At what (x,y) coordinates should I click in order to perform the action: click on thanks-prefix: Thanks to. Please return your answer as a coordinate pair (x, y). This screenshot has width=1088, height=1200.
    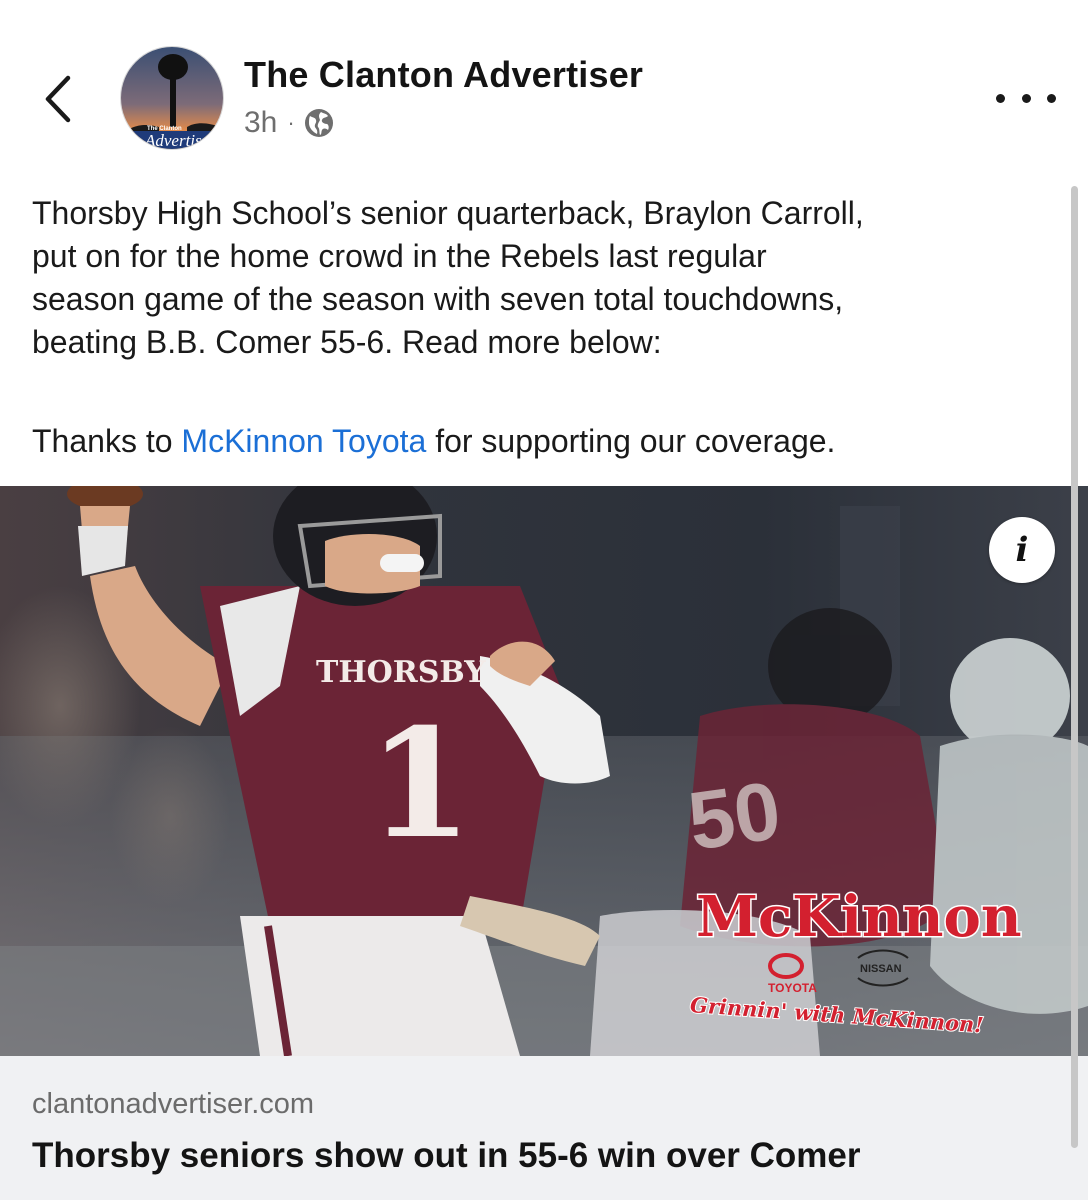
    Looking at the image, I should click on (107, 441).